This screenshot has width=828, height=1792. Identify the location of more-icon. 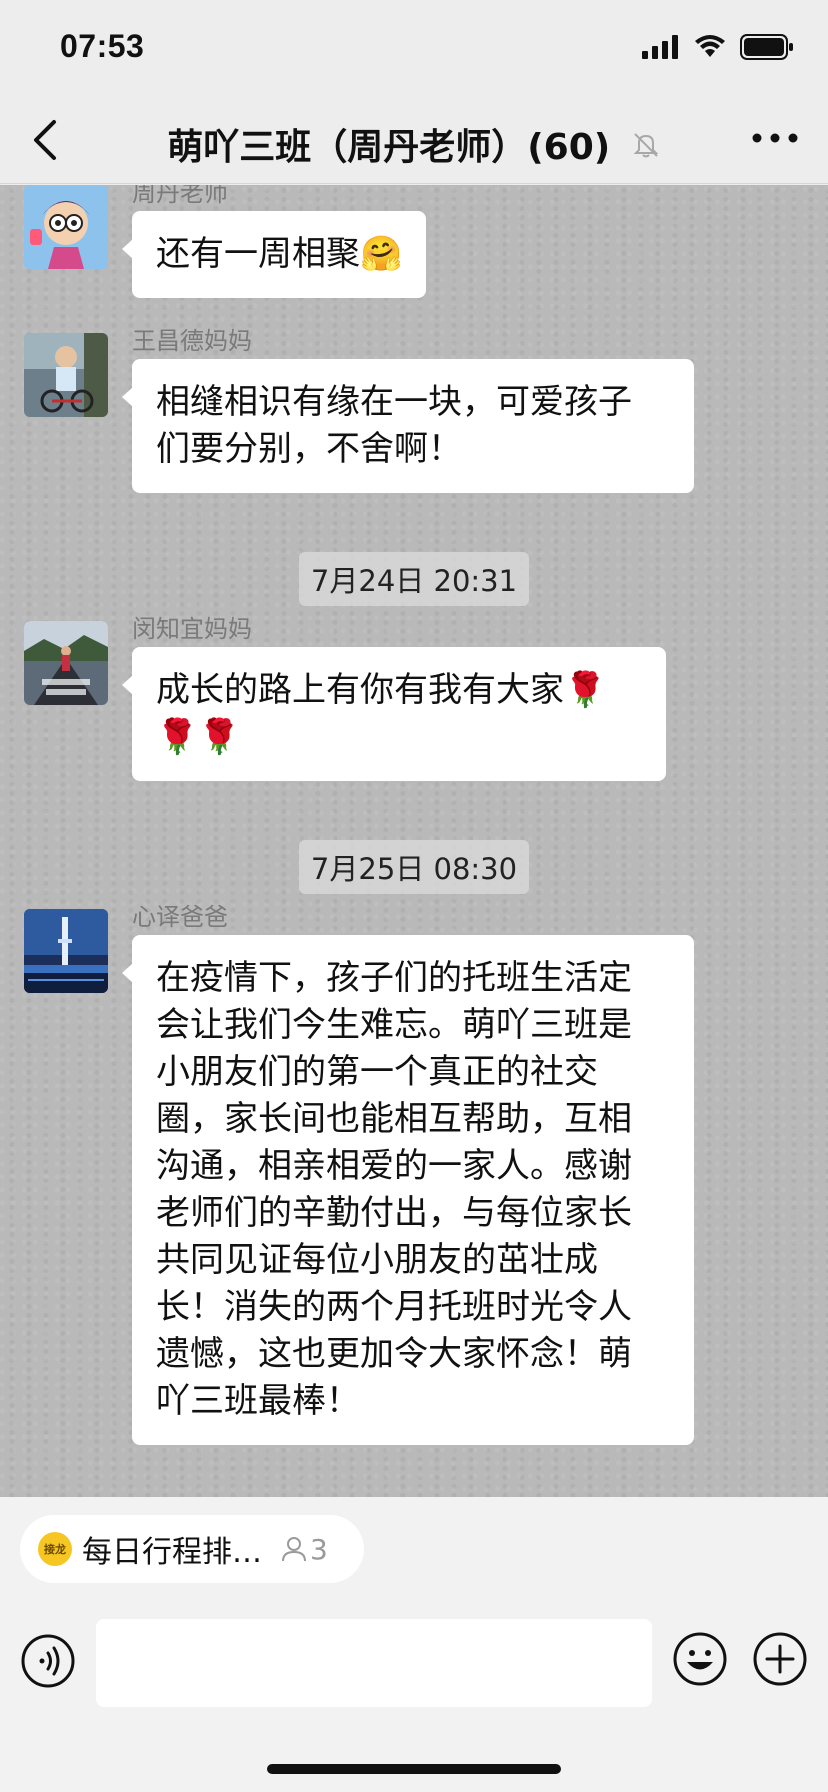
(775, 138).